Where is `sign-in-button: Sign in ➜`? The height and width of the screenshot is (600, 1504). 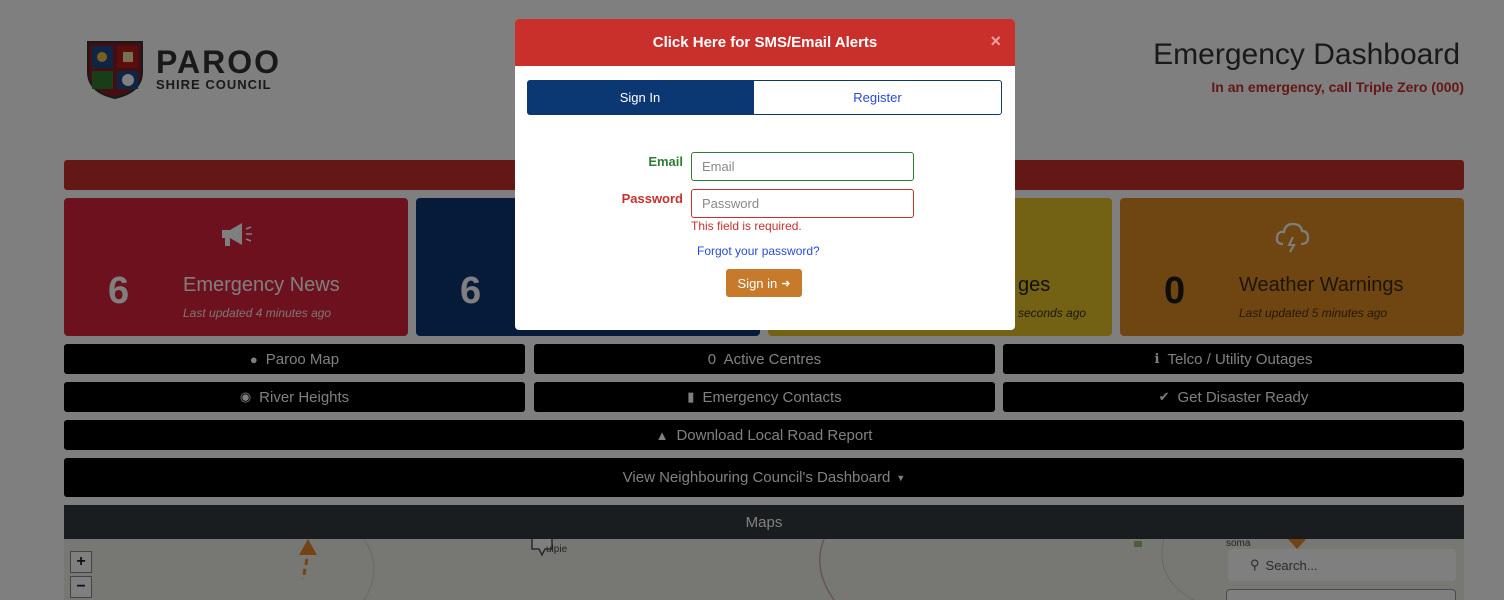 sign-in-button: Sign in ➜ is located at coordinates (764, 283).